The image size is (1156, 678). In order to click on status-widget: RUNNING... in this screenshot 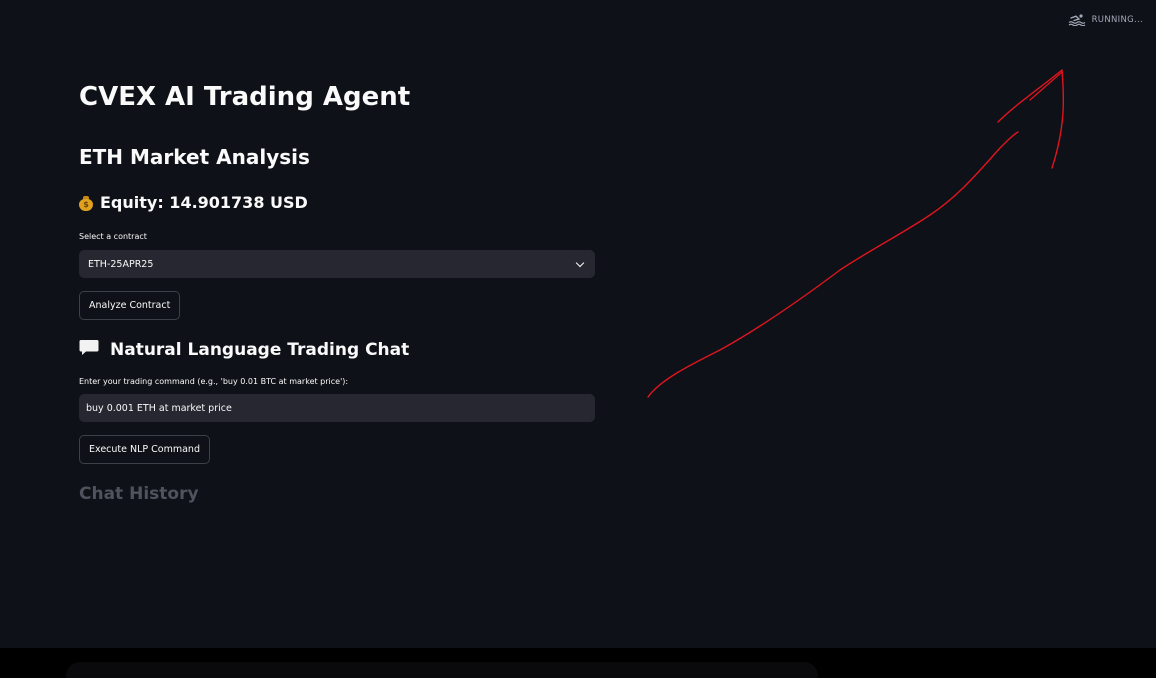, I will do `click(1105, 20)`.